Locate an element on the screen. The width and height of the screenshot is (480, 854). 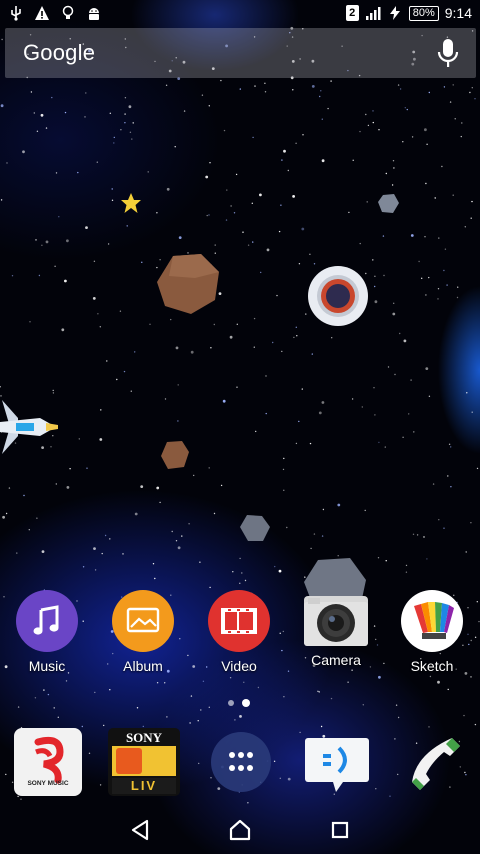
home-button is located at coordinates (240, 830).